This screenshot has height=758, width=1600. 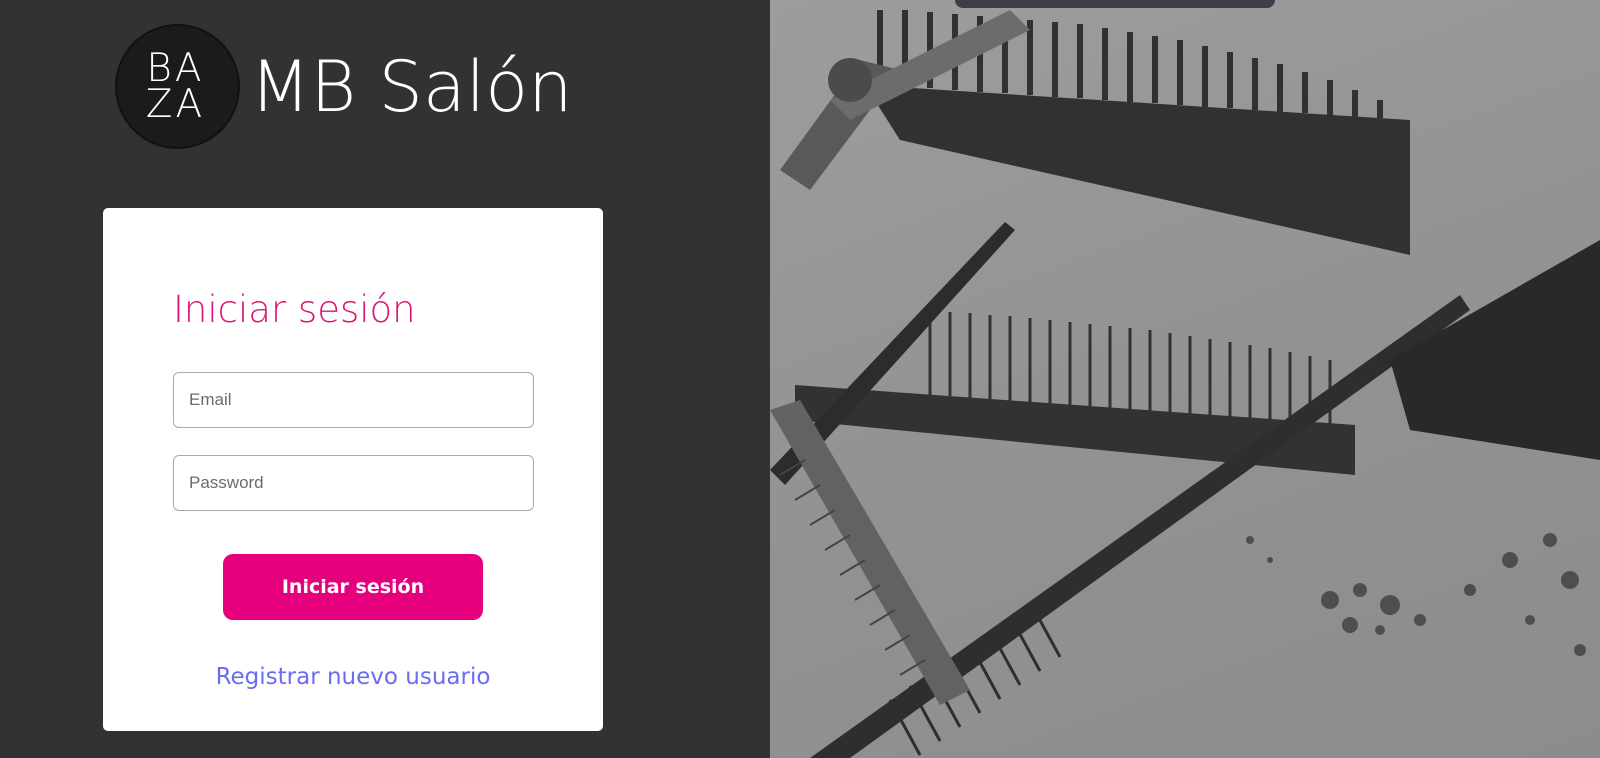 I want to click on brand-header: BA ZA MB Salón, so click(x=343, y=86).